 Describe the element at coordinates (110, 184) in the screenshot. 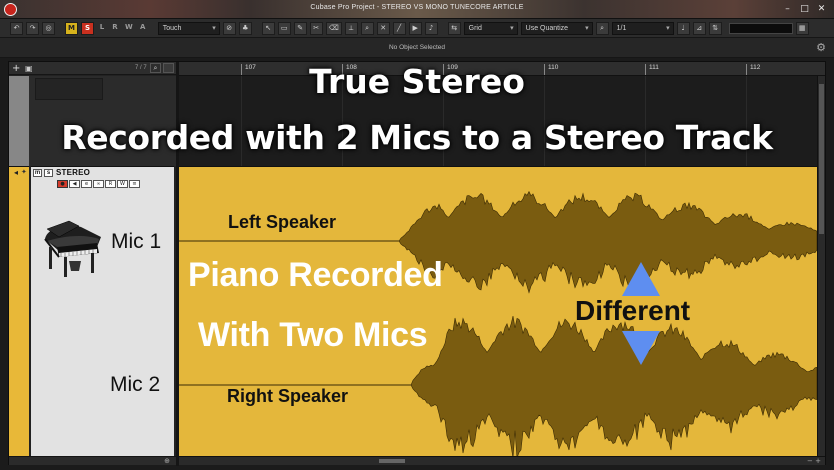

I see `read-automation-button: R` at that location.